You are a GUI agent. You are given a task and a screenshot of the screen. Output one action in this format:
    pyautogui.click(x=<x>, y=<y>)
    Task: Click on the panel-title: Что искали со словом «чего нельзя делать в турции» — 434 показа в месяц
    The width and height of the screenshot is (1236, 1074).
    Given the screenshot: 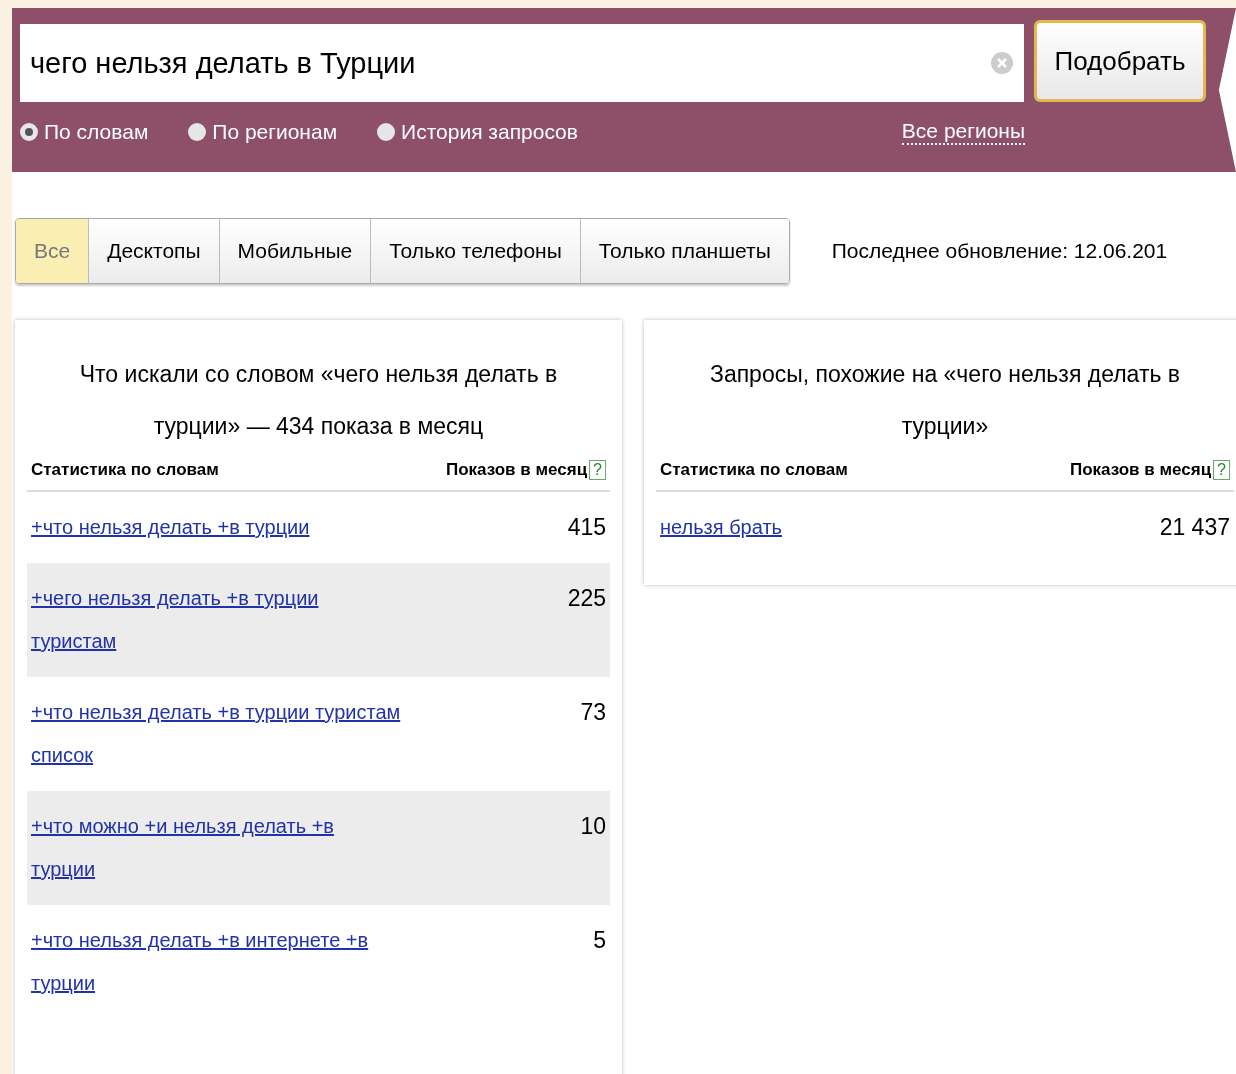 What is the action you would take?
    pyautogui.click(x=318, y=400)
    